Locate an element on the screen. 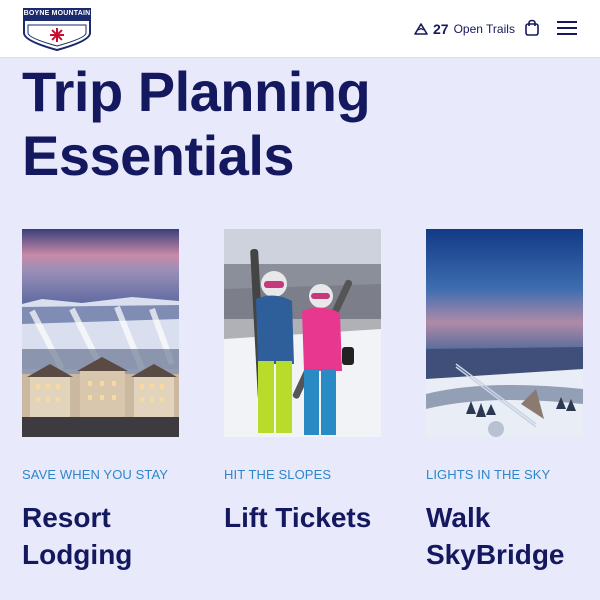 Image resolution: width=600 pixels, height=600 pixels. card-walk-skybridge: LIGHTS IN THE SKY Walk SkyBridge is located at coordinates (504, 399).